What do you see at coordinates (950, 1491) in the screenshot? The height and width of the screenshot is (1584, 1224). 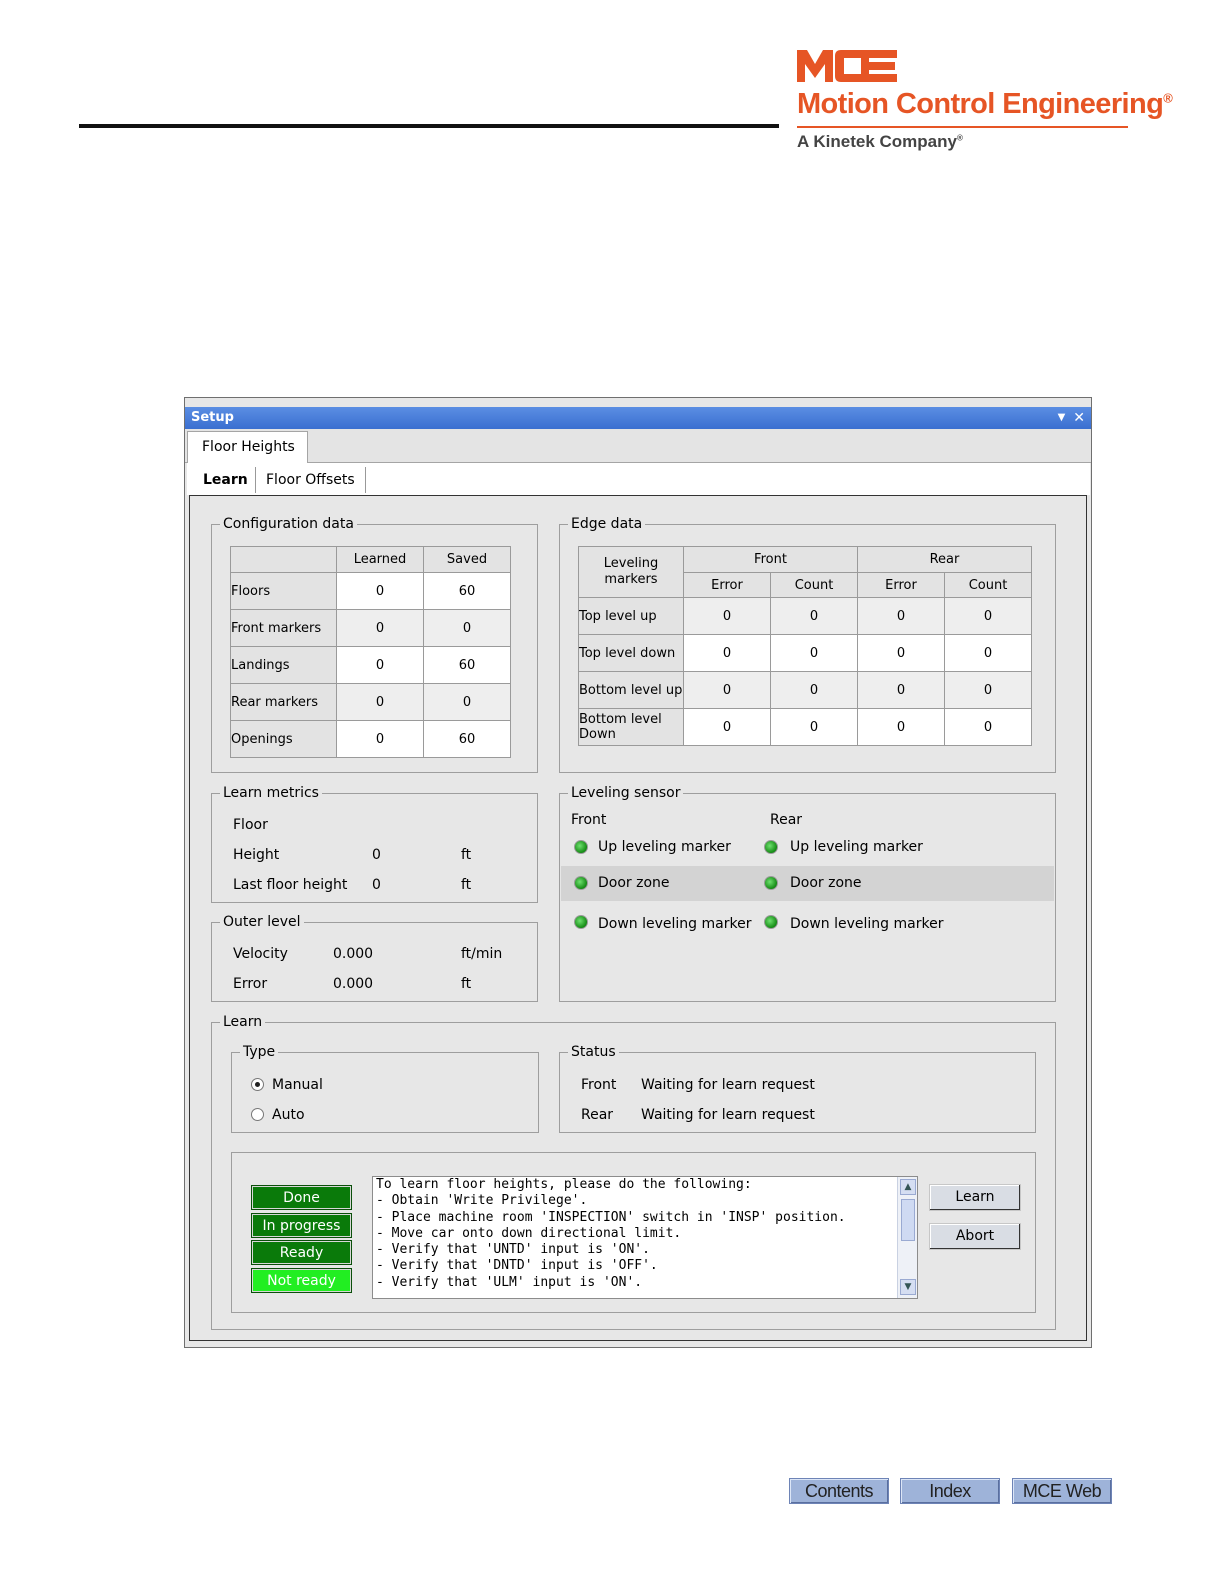 I see `index-button: Index` at bounding box center [950, 1491].